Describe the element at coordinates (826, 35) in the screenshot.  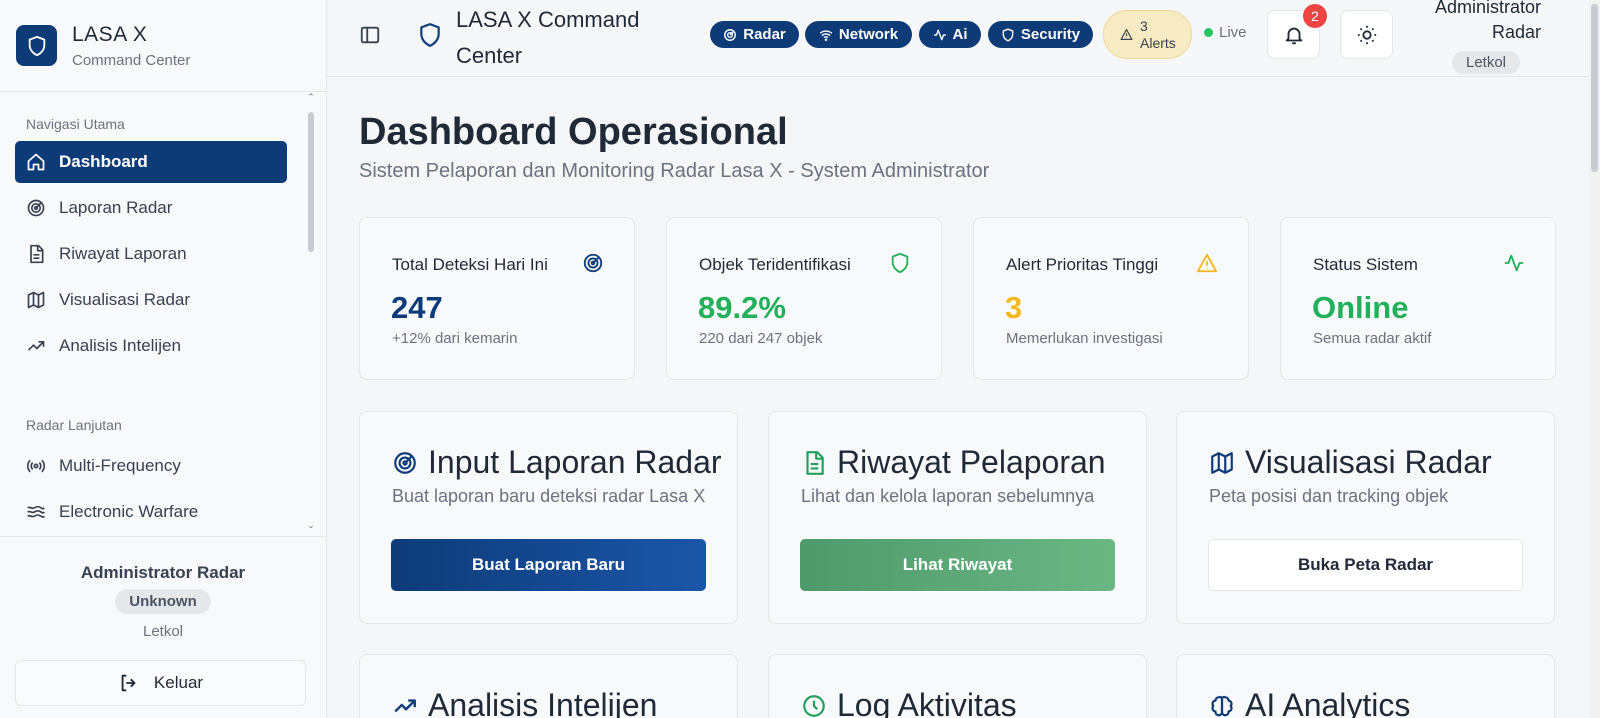
I see `wifi-icon` at that location.